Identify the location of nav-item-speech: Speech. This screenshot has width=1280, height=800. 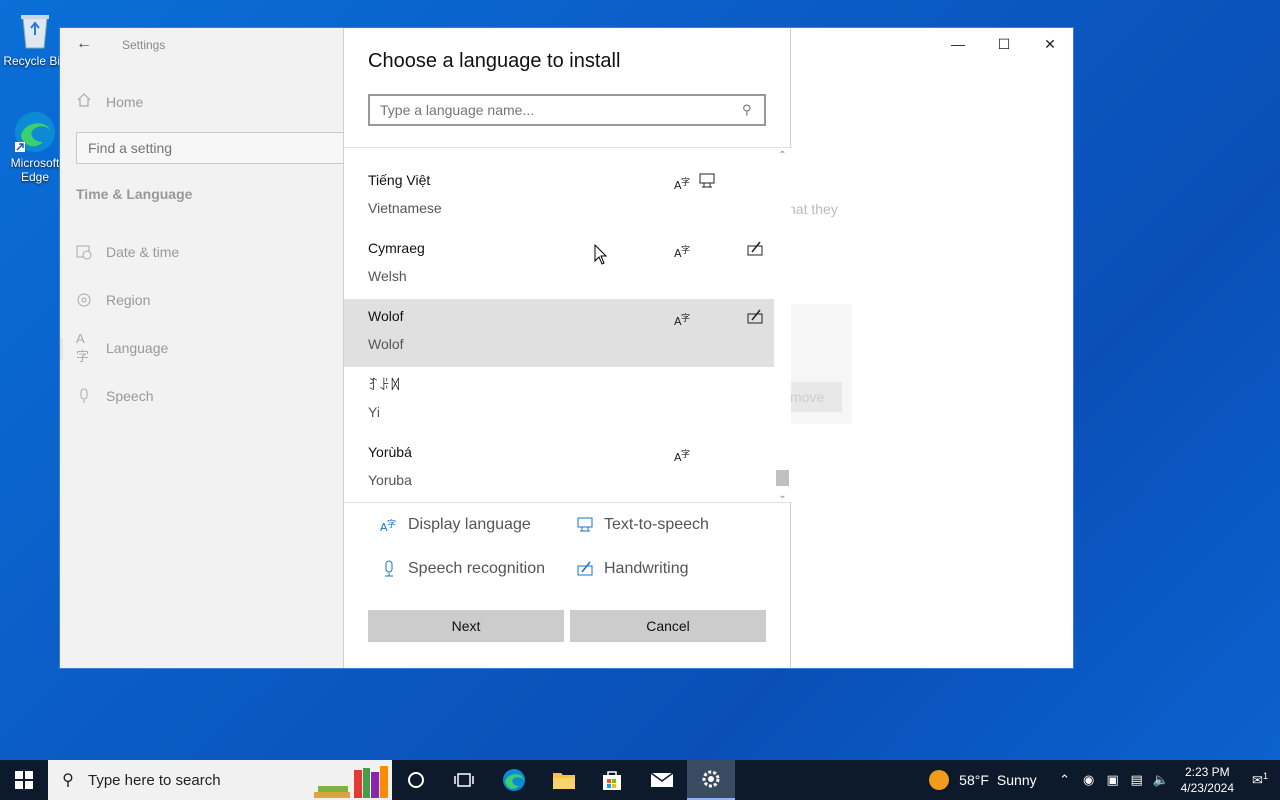
(114, 396).